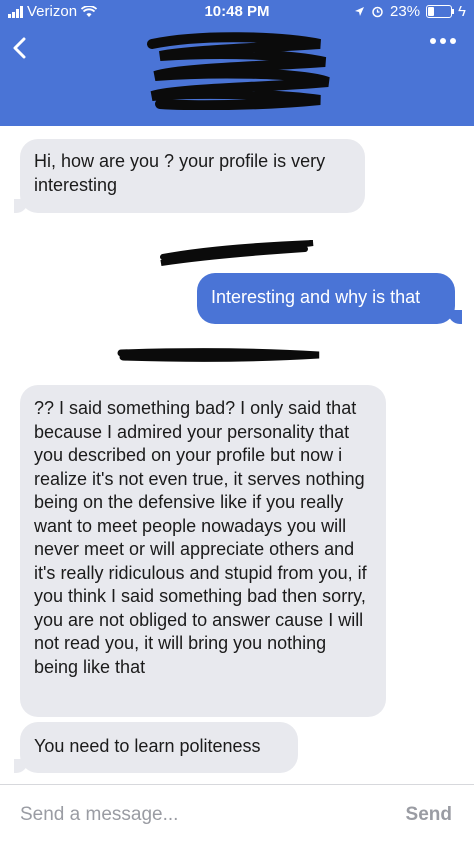 This screenshot has height=843, width=474. What do you see at coordinates (405, 11) in the screenshot?
I see `battery-percent: 23%` at bounding box center [405, 11].